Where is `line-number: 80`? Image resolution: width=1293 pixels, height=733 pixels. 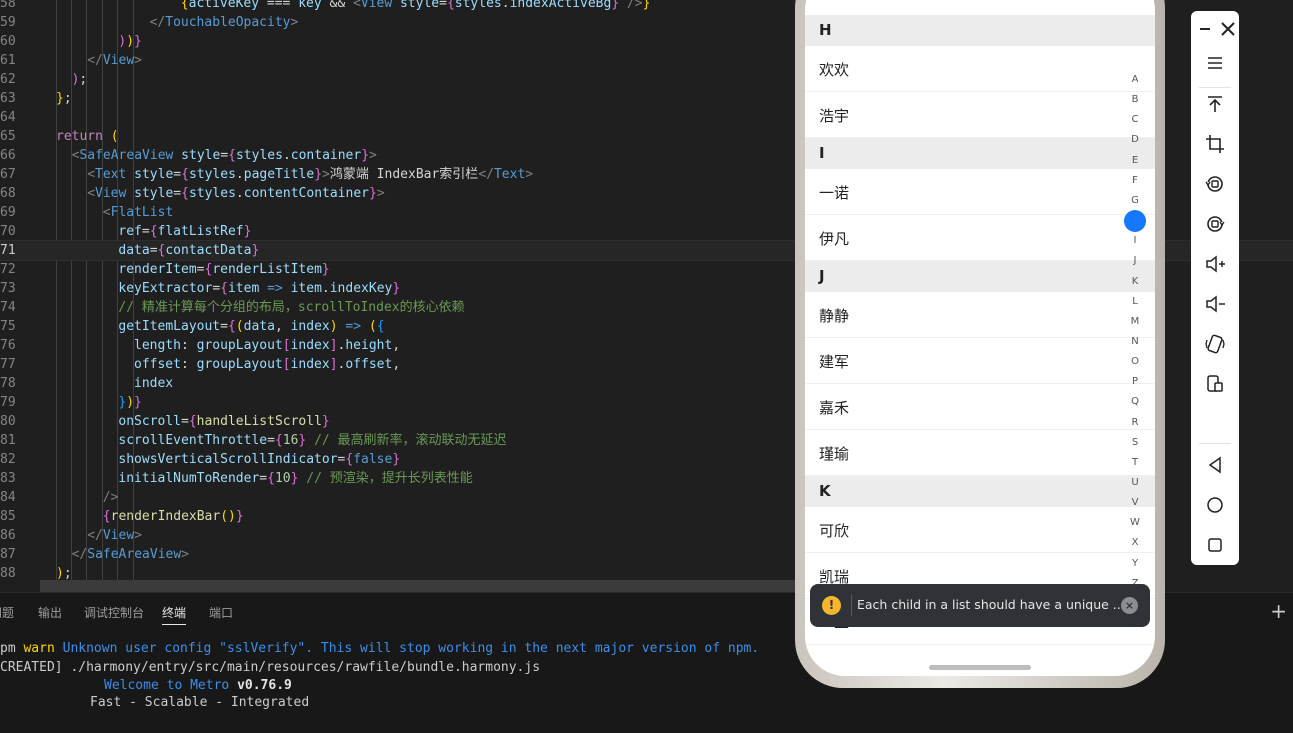
line-number: 80 is located at coordinates (8, 421).